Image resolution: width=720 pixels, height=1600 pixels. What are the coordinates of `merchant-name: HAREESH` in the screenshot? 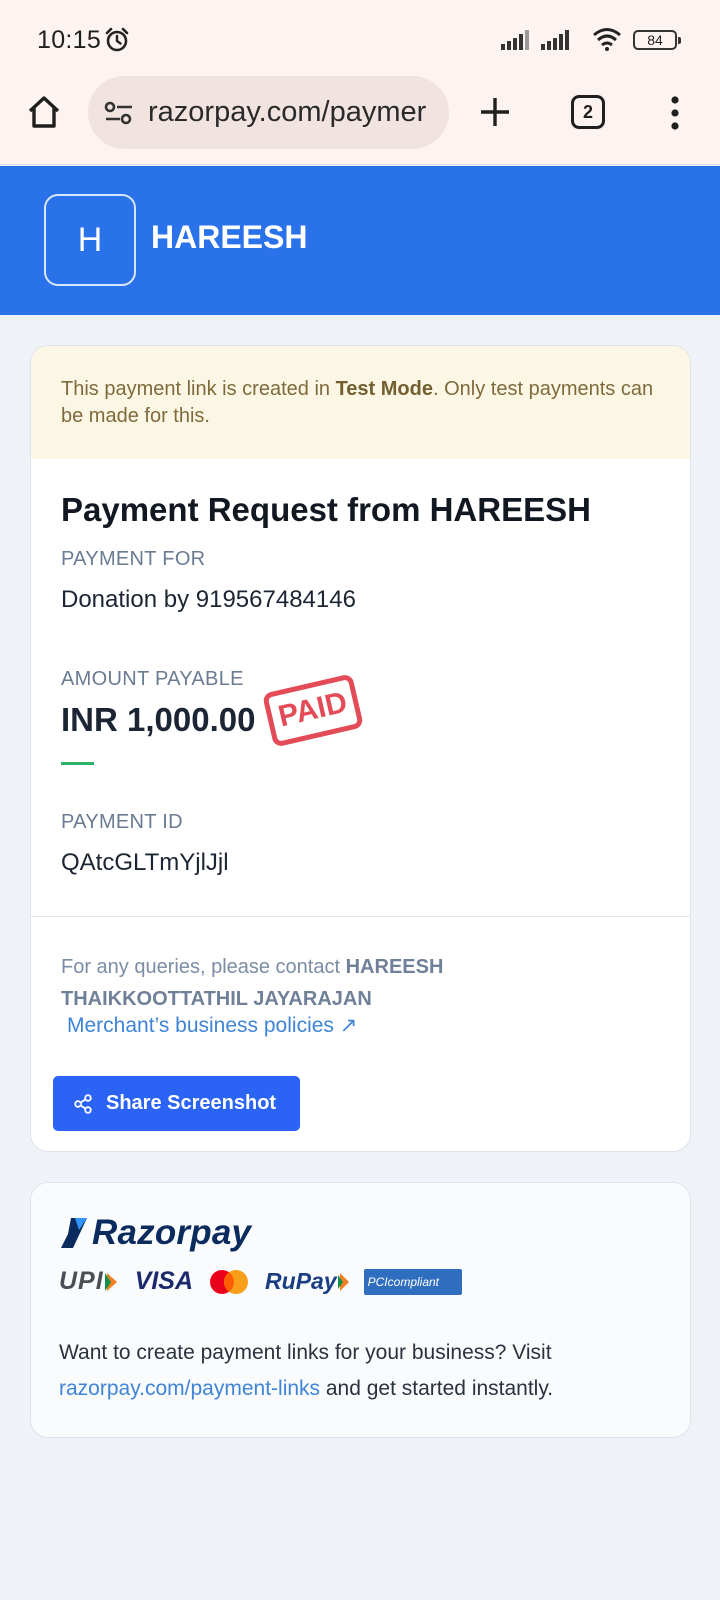 It's located at (229, 237).